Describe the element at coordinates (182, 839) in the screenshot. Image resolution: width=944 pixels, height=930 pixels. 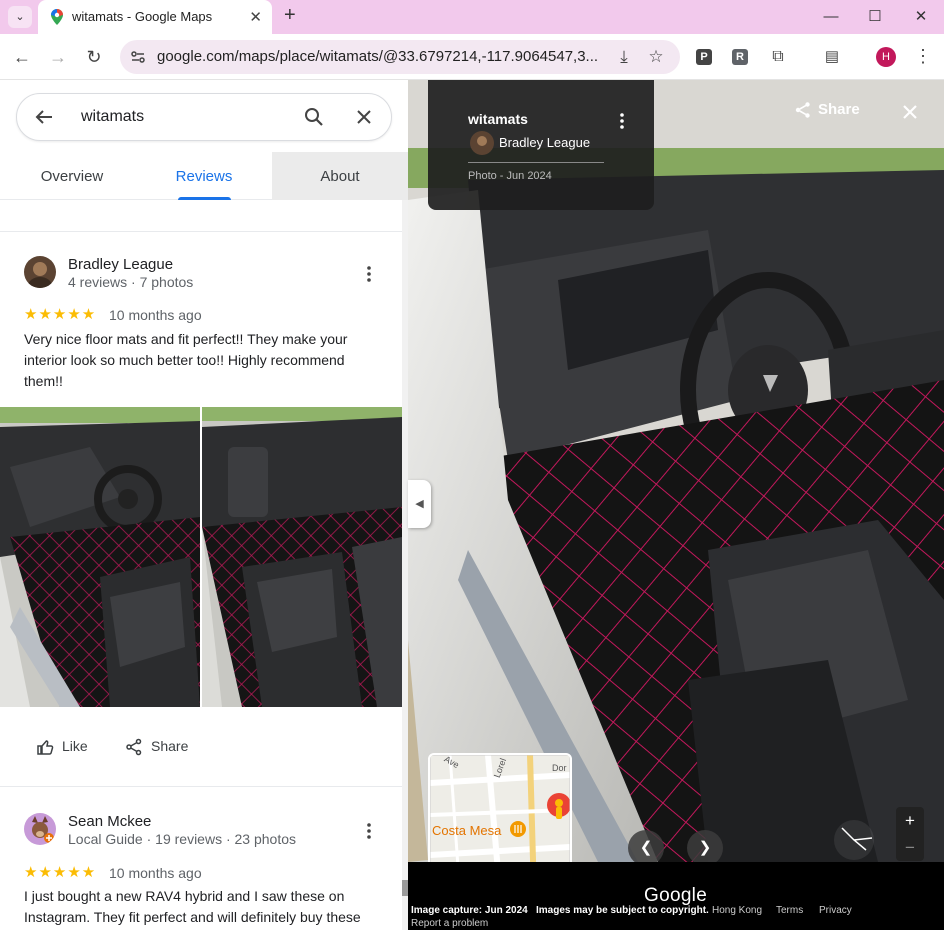
I see `reviewer-meta: Local Guide · 19 reviews · 23 photos` at that location.